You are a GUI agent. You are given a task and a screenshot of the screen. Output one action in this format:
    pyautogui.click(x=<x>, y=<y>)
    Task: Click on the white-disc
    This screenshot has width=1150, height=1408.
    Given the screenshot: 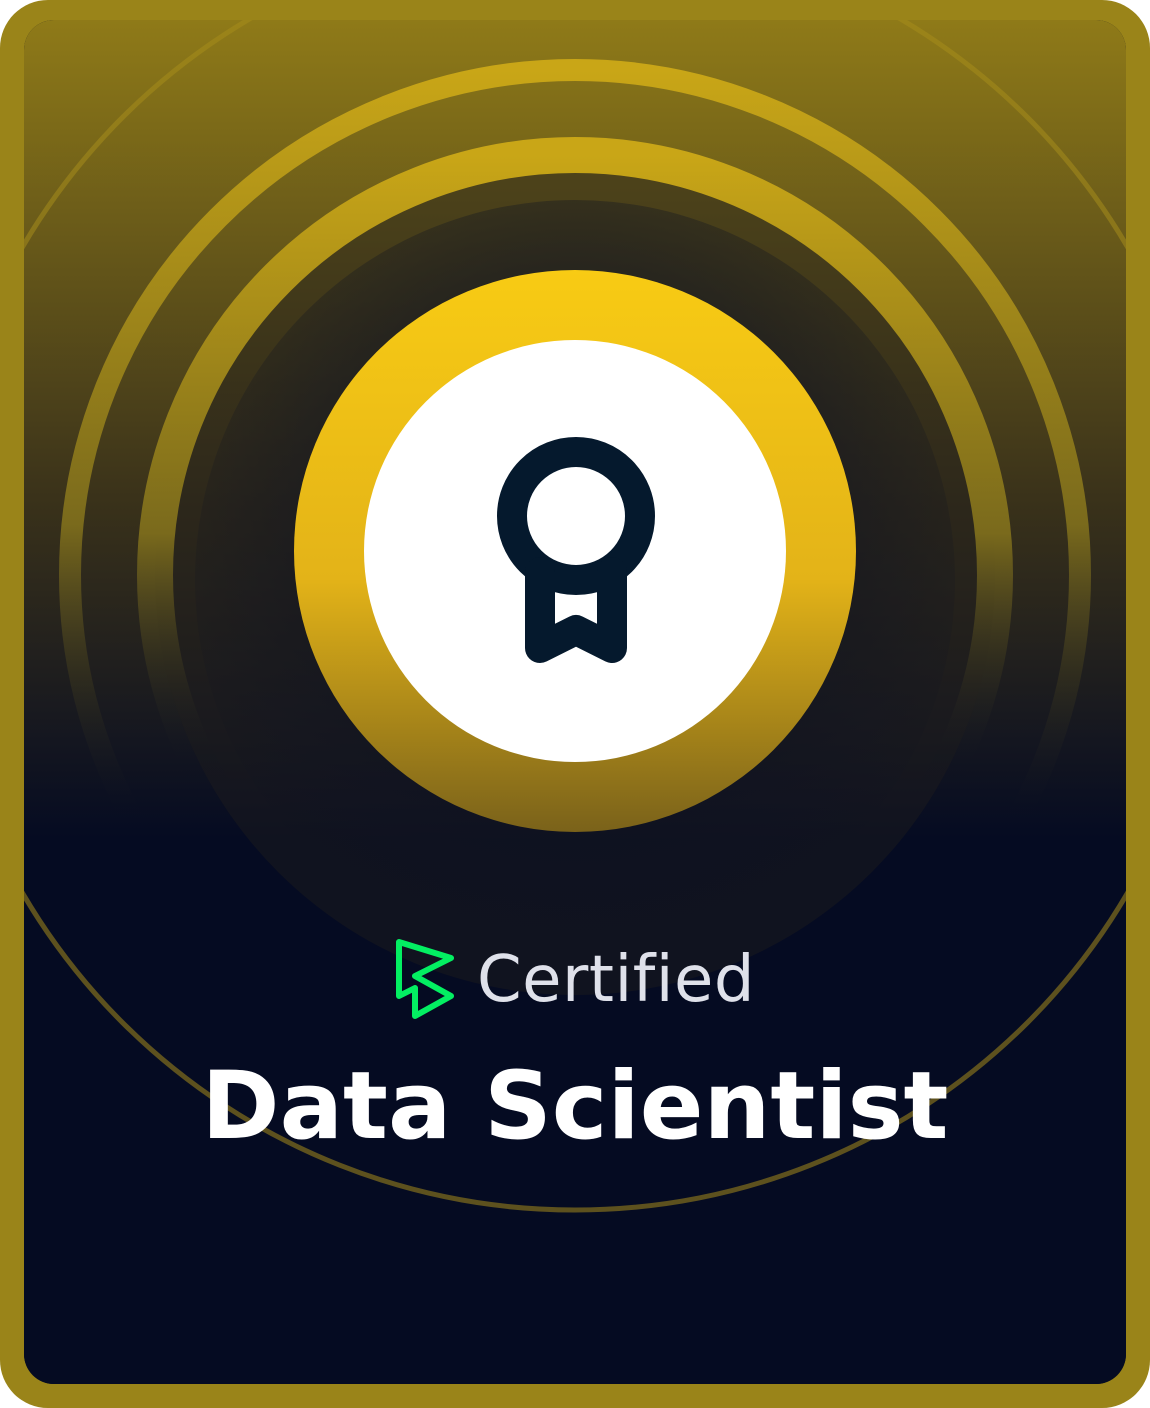 What is the action you would take?
    pyautogui.click(x=575, y=551)
    